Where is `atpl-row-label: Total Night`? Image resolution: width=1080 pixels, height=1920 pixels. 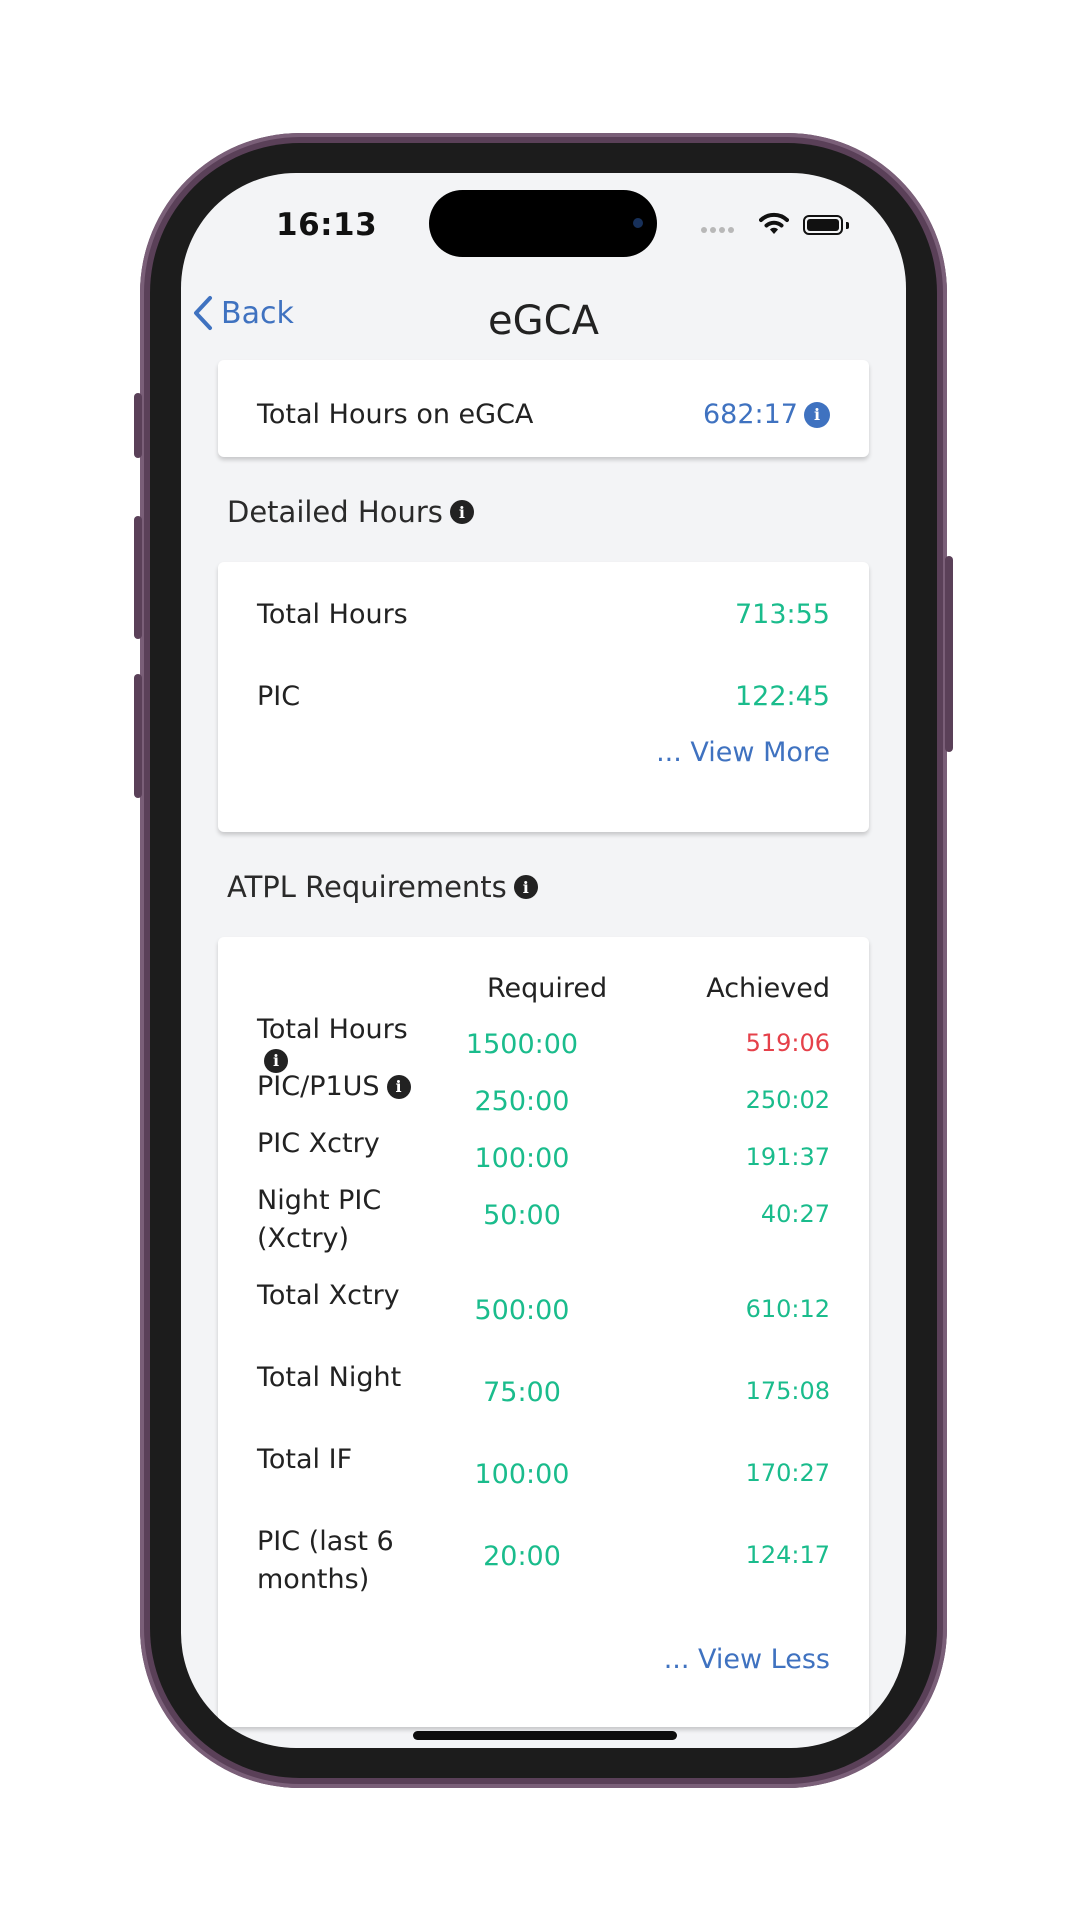
atpl-row-label: Total Night is located at coordinates (329, 1377).